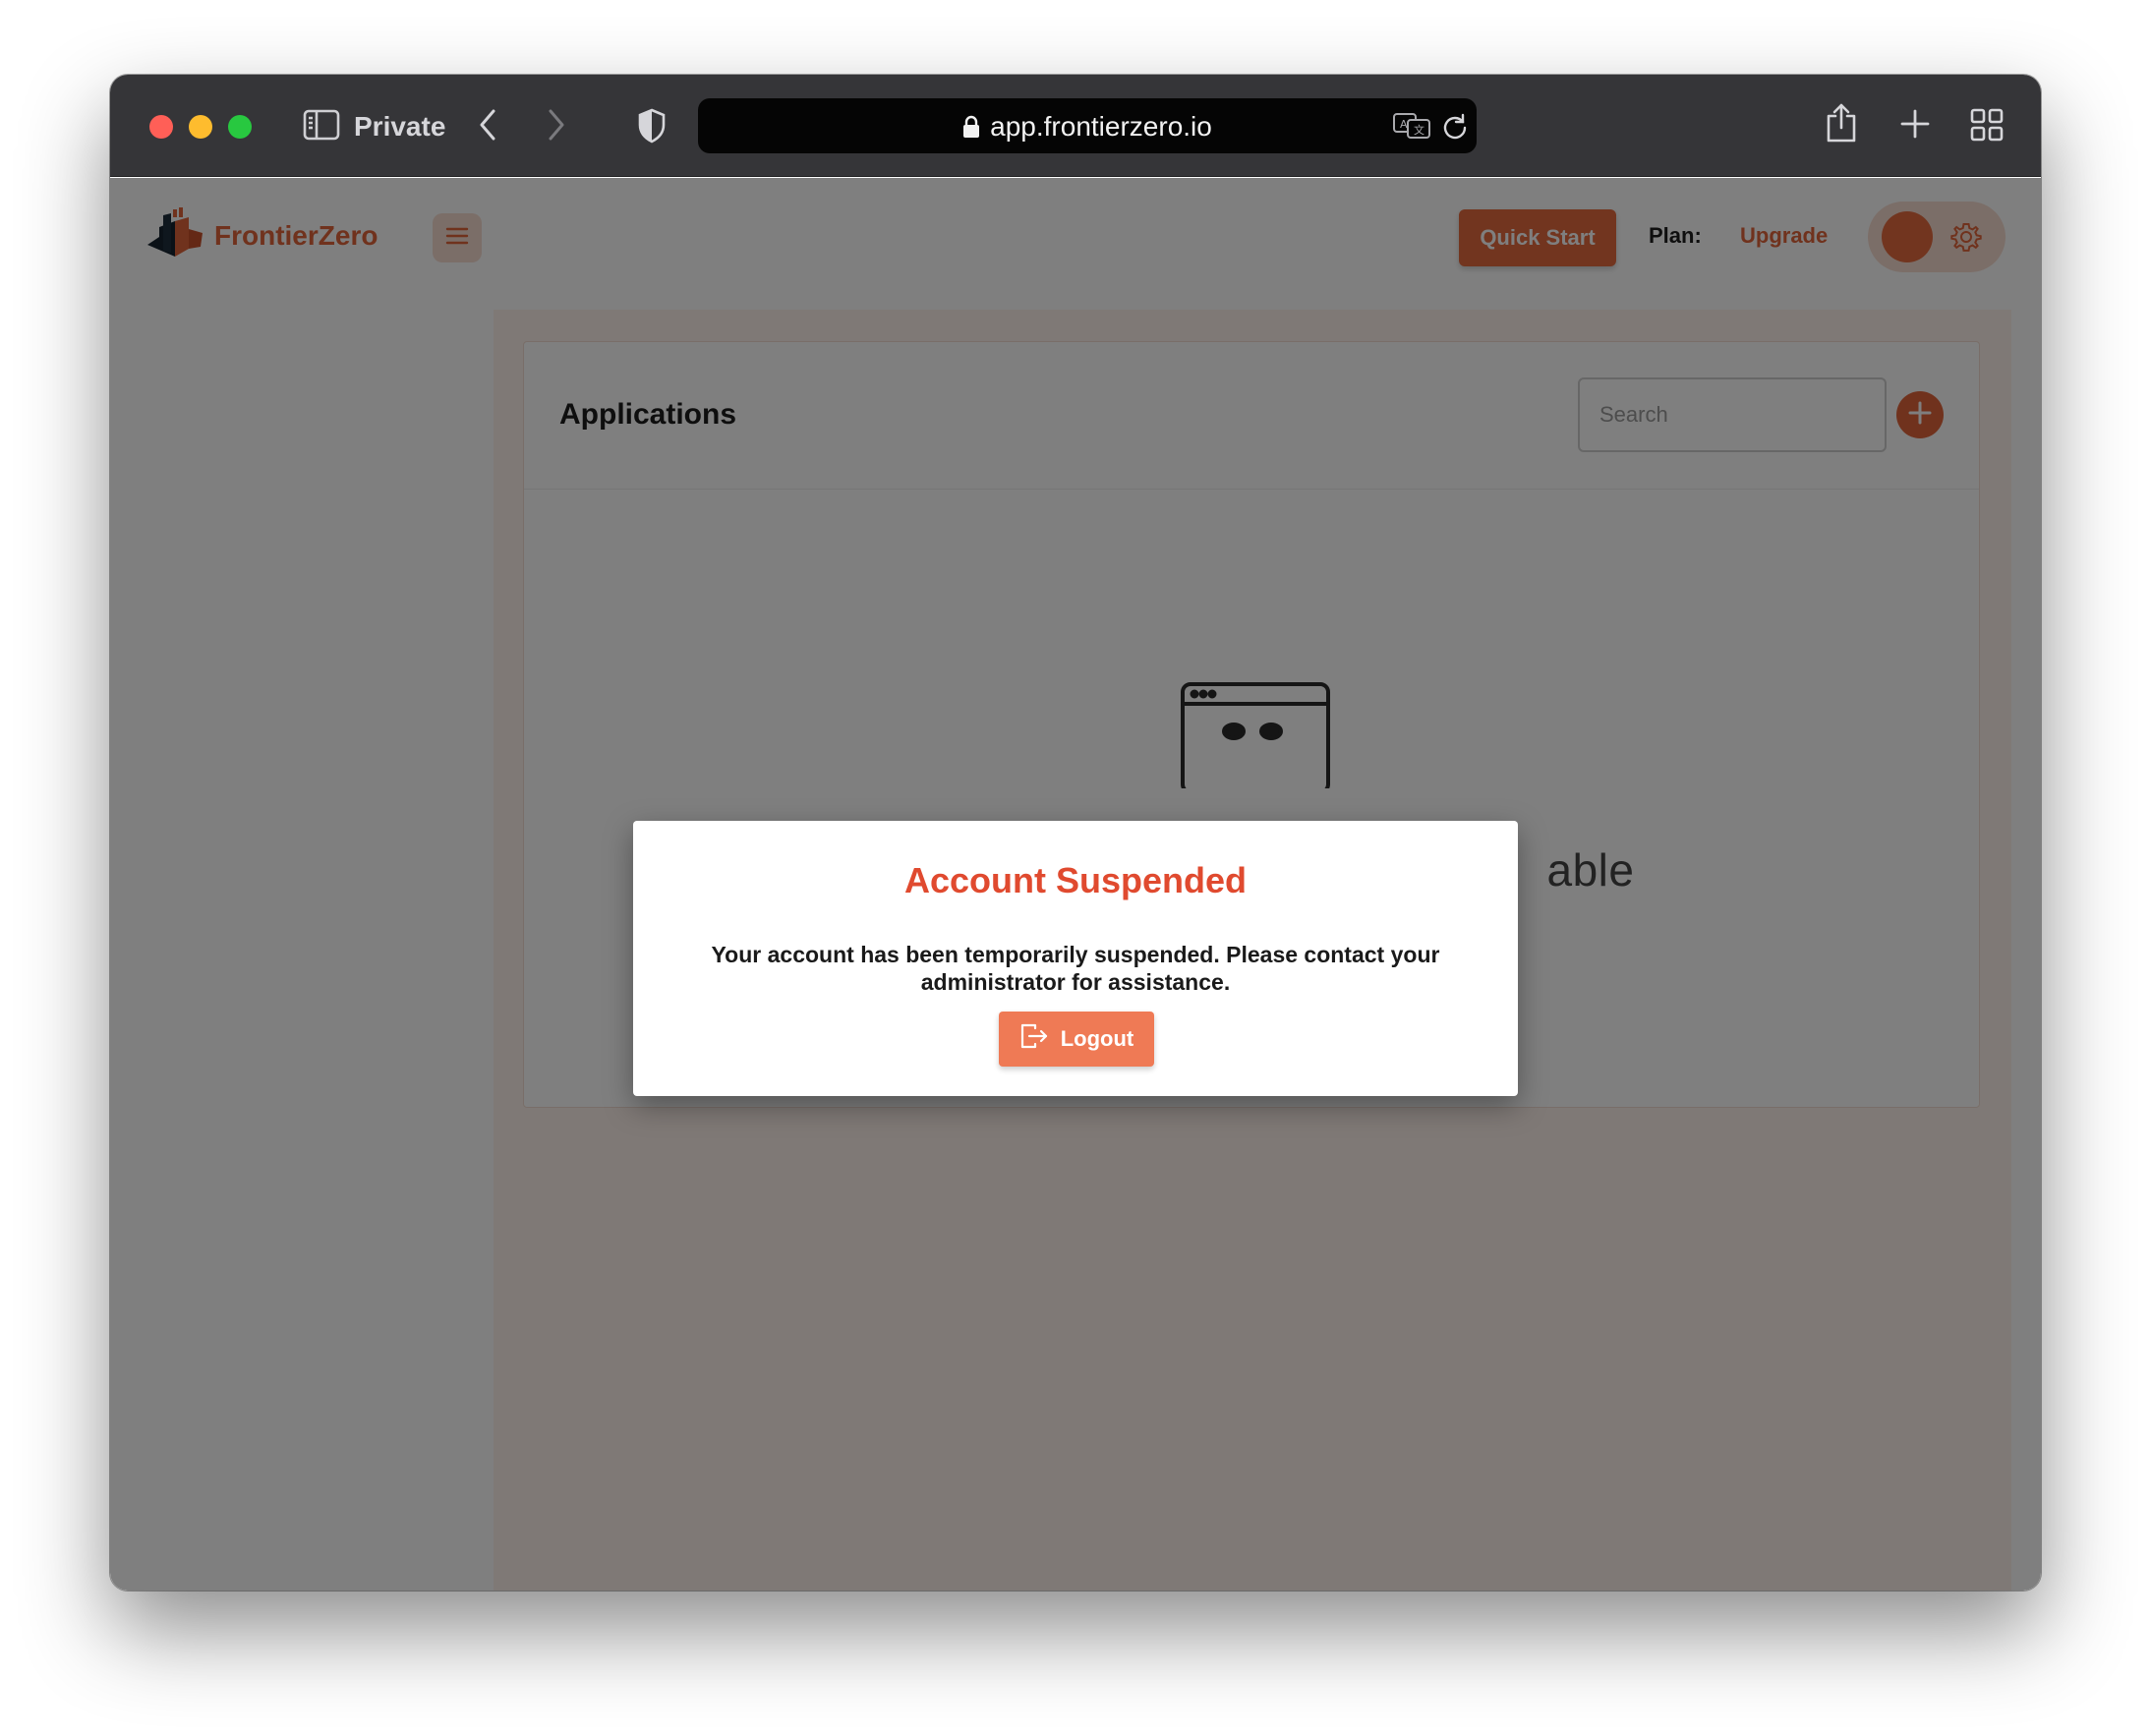 The height and width of the screenshot is (1736, 2151). Describe the element at coordinates (240, 127) in the screenshot. I see `zoom-window-button` at that location.